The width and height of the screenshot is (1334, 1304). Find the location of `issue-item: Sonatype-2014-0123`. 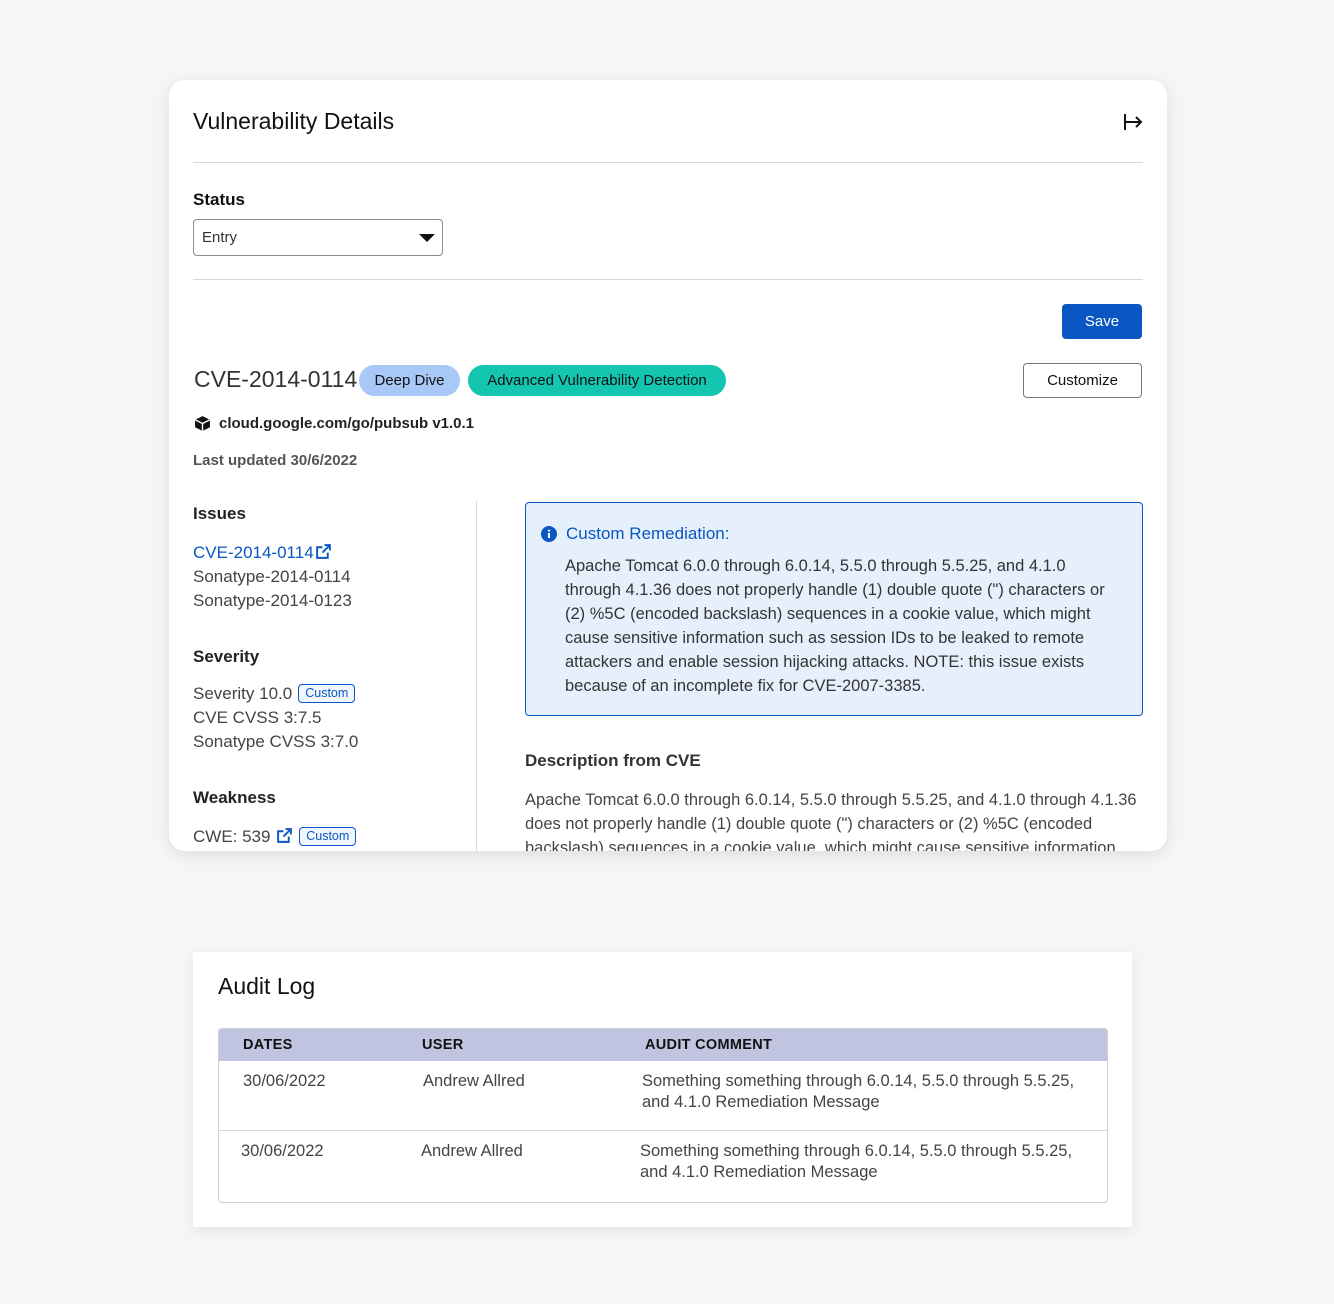

issue-item: Sonatype-2014-0123 is located at coordinates (272, 600).